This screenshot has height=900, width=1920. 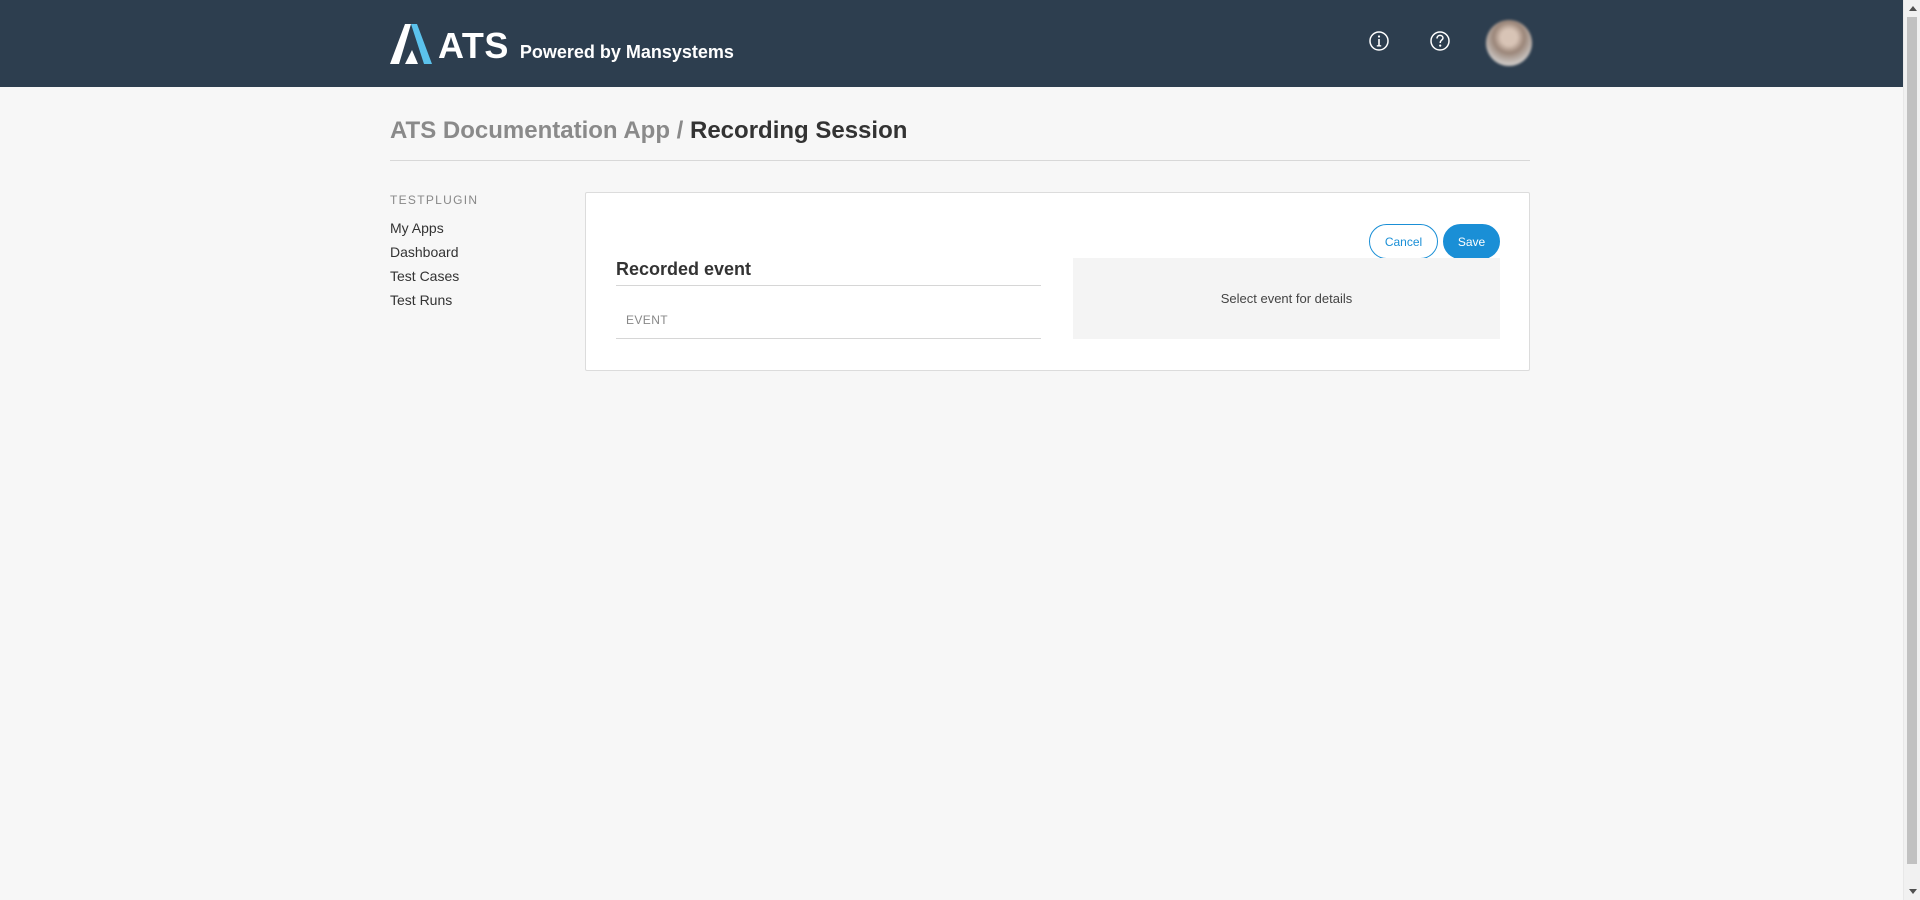 I want to click on breadcrumb-app: ATS Documentation App, so click(x=530, y=130).